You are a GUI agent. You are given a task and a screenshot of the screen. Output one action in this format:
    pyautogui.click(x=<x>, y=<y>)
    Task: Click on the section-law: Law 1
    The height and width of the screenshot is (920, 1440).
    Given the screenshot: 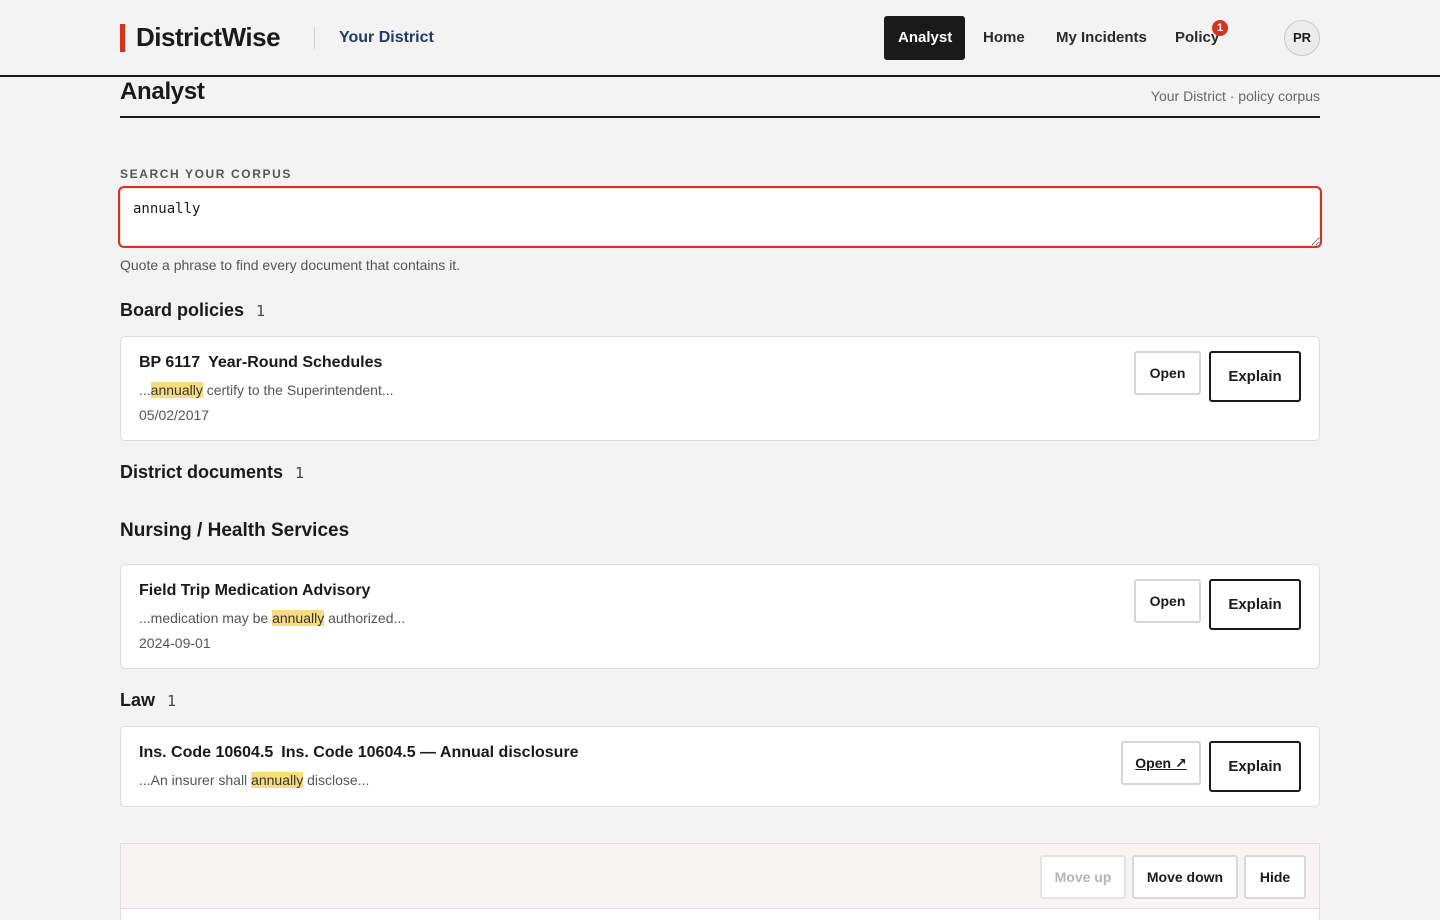 What is the action you would take?
    pyautogui.click(x=148, y=700)
    